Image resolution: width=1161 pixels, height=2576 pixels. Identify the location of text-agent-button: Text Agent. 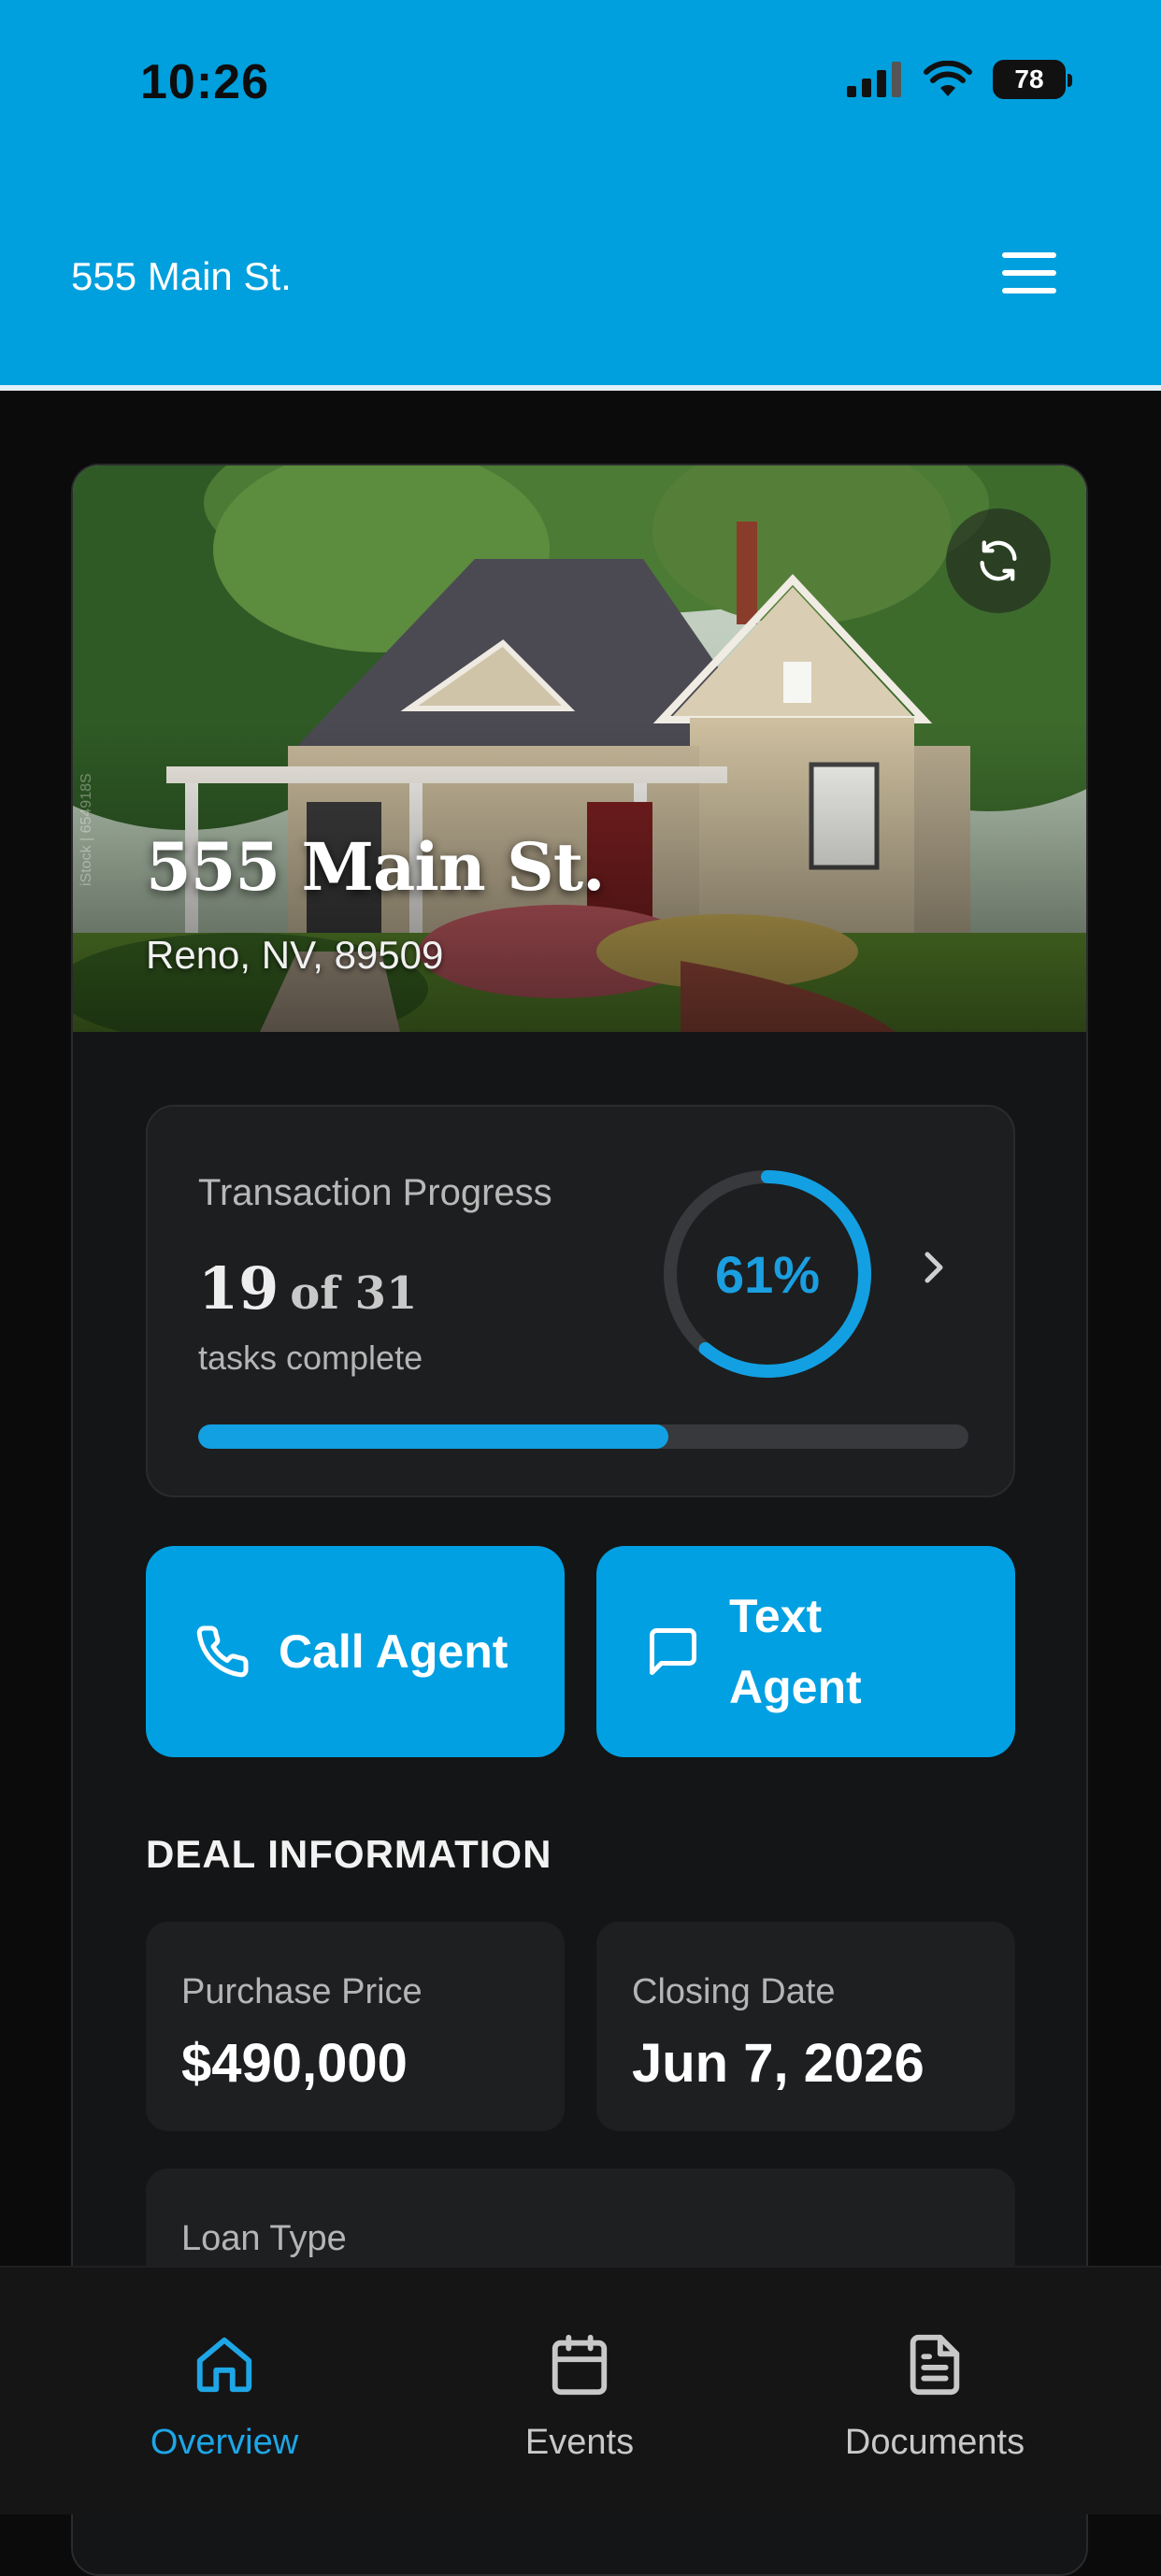
(805, 1651).